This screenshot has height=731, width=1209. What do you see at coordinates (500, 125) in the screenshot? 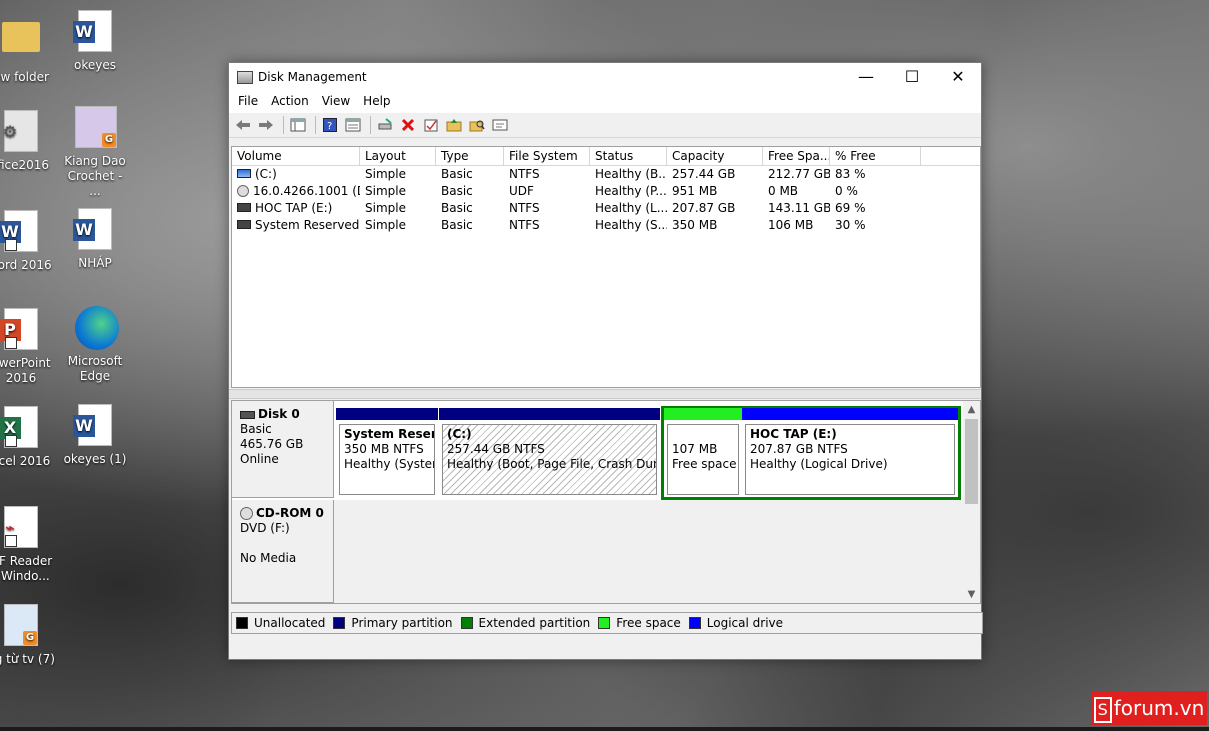
I see `console-view-icon` at bounding box center [500, 125].